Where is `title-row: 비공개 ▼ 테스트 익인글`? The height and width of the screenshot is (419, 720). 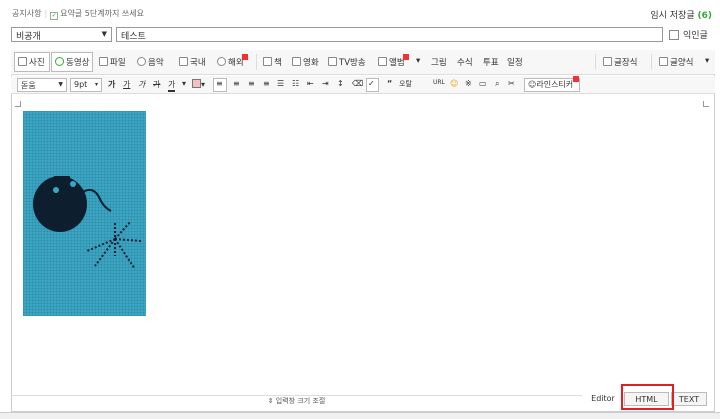
title-row: 비공개 ▼ 테스트 익인글 is located at coordinates (360, 35).